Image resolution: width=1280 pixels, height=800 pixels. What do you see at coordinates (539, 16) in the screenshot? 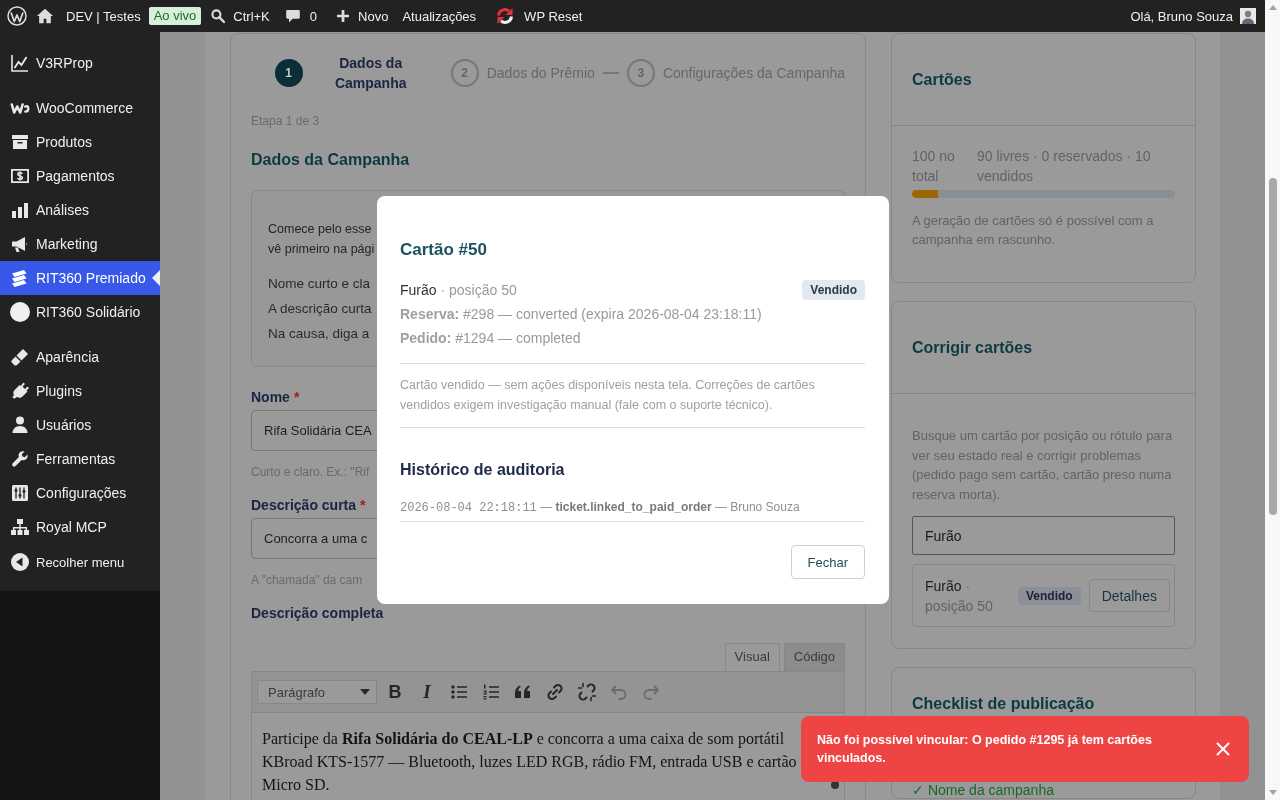
I see `reset-link: WP Reset` at bounding box center [539, 16].